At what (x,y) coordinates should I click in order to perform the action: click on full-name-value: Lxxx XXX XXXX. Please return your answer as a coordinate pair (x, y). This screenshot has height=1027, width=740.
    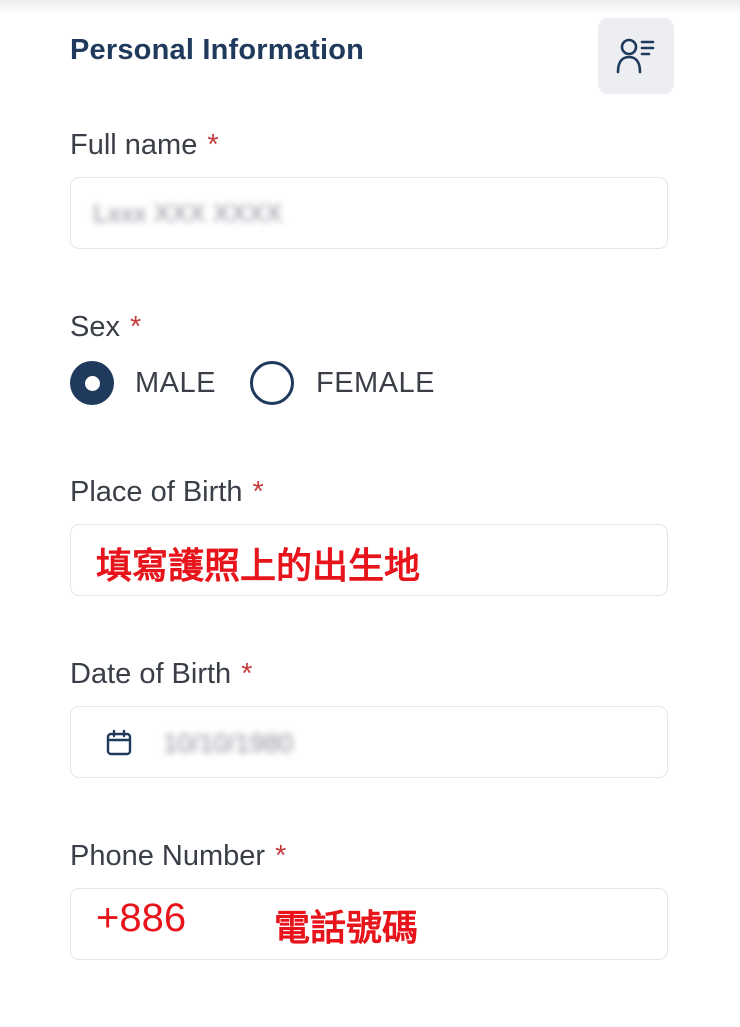
    Looking at the image, I should click on (188, 213).